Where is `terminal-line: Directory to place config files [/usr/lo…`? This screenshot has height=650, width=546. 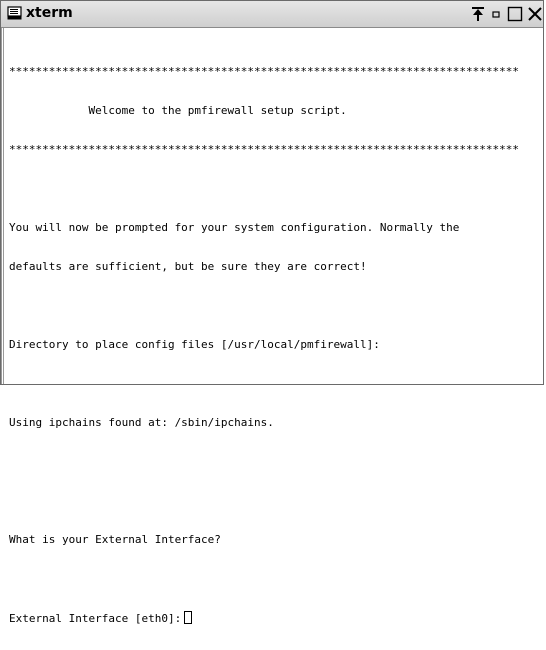
terminal-line: Directory to place config files [/usr/lo… is located at coordinates (194, 344).